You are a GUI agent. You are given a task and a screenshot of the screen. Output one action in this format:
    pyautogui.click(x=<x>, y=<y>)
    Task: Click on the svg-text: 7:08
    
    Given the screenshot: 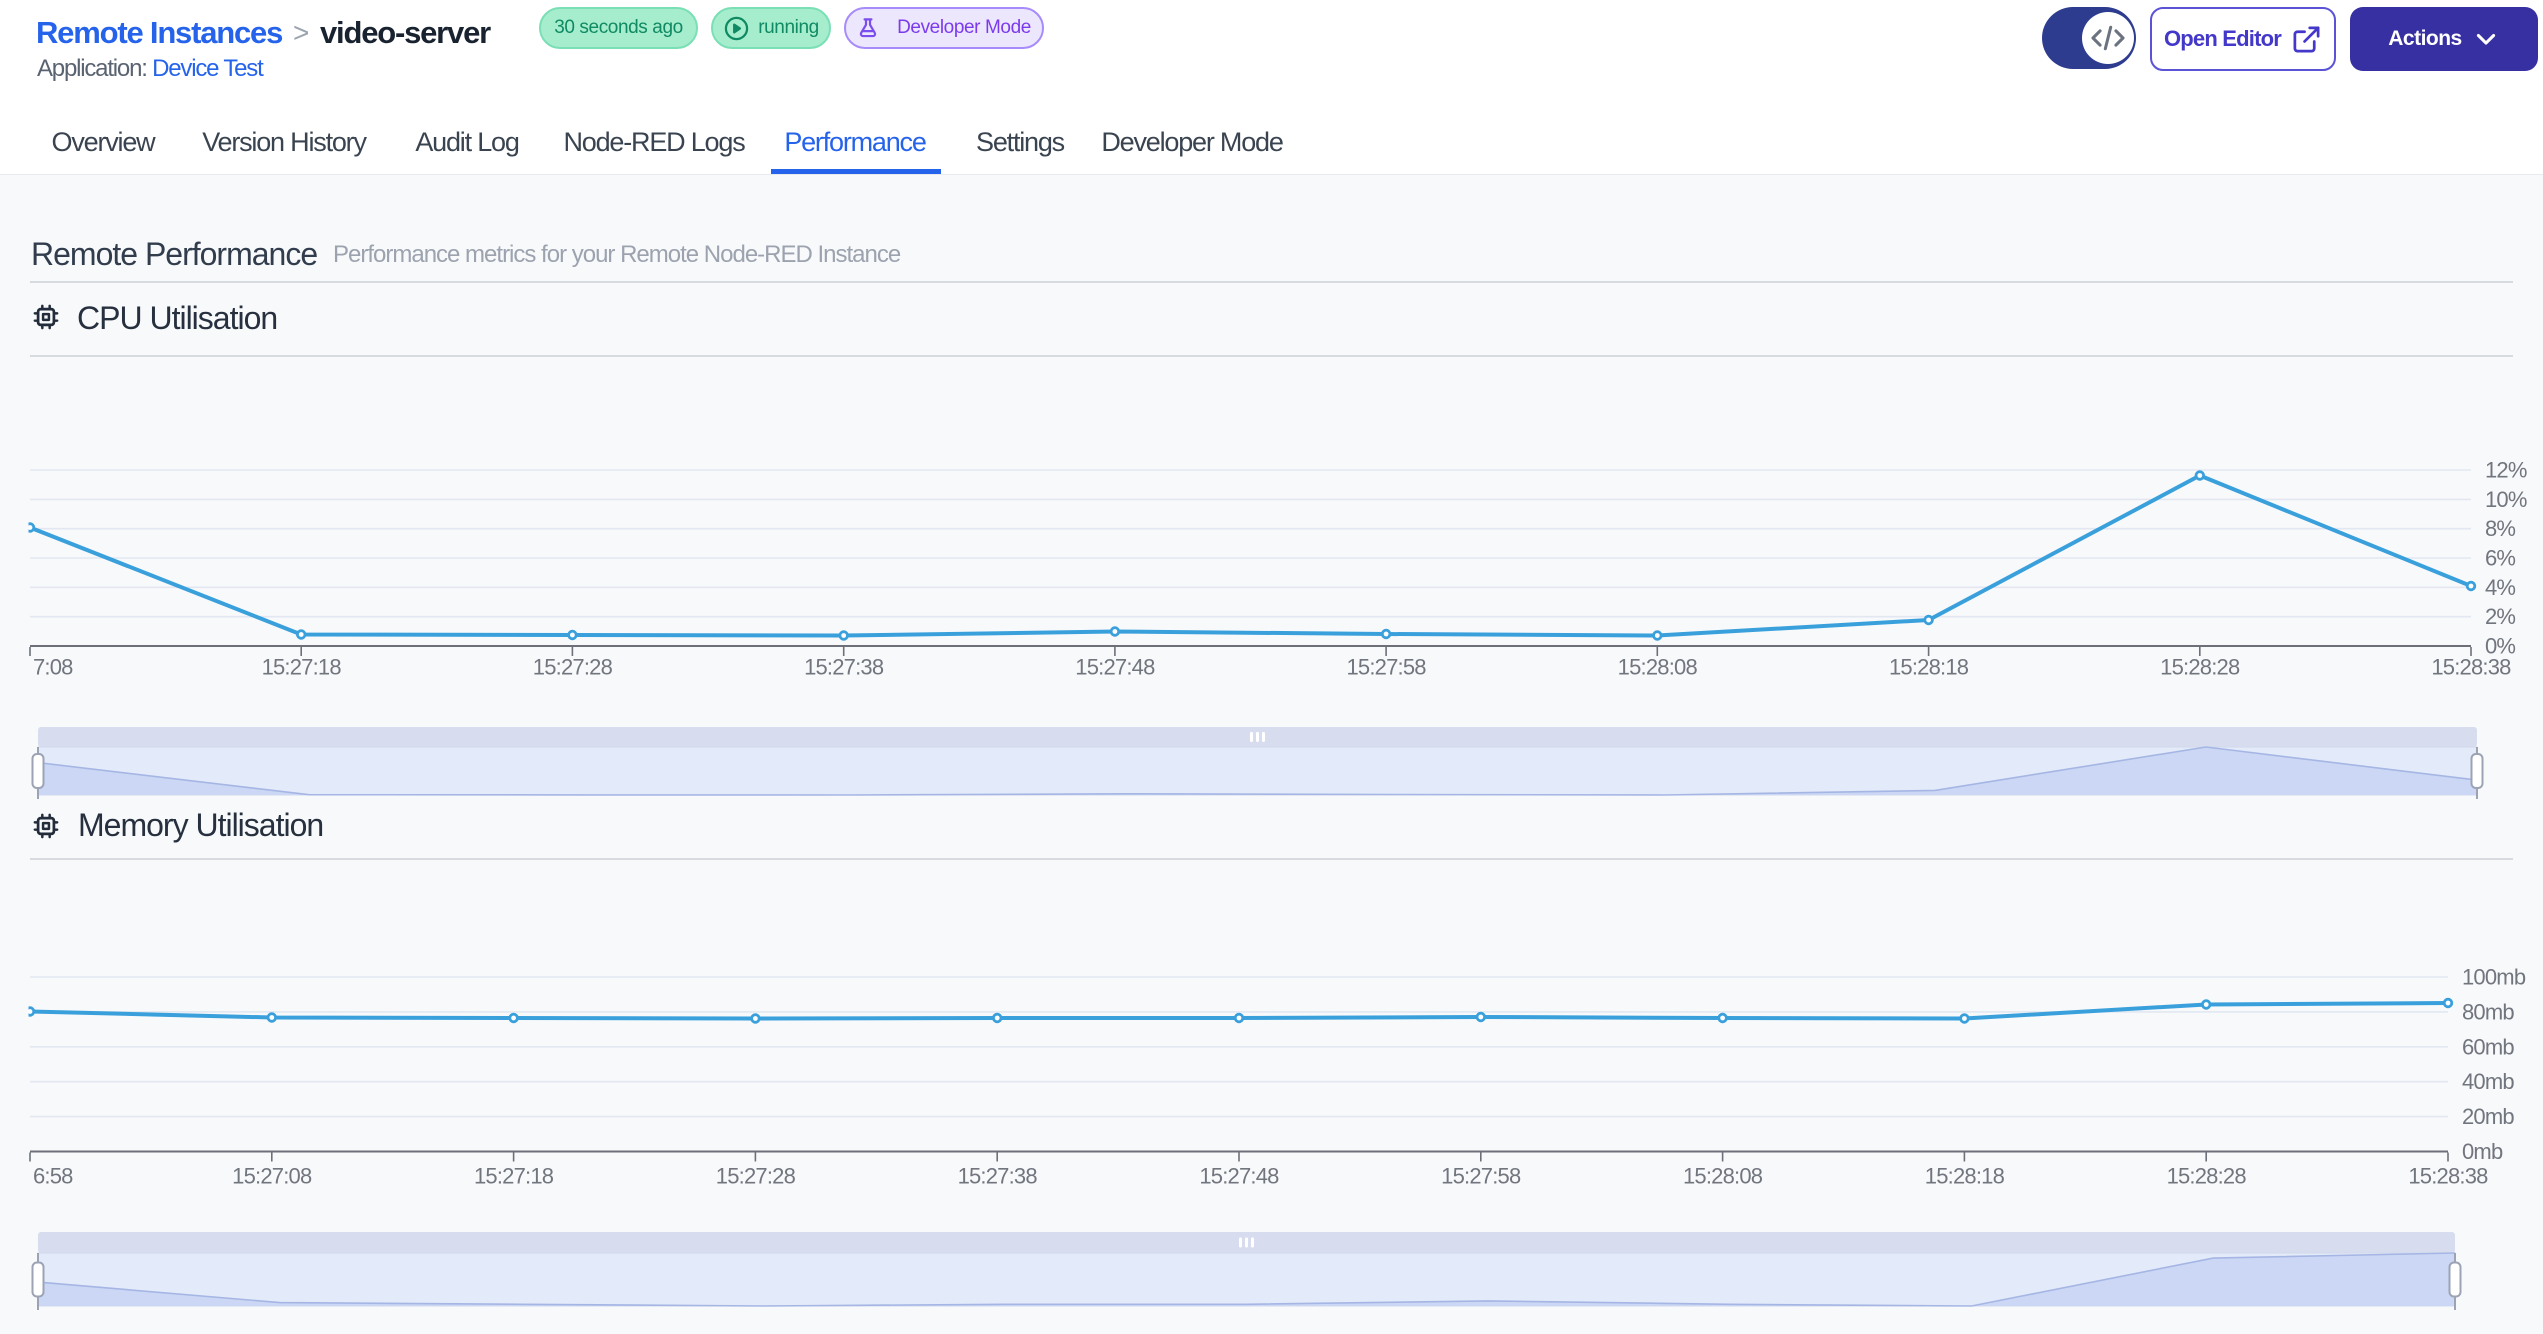 What is the action you would take?
    pyautogui.click(x=53, y=667)
    